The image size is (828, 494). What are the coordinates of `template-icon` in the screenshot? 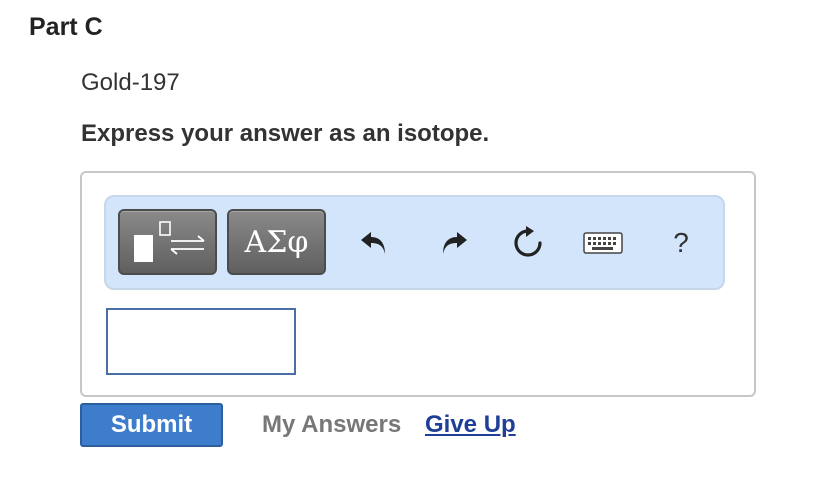 It's located at (169, 241).